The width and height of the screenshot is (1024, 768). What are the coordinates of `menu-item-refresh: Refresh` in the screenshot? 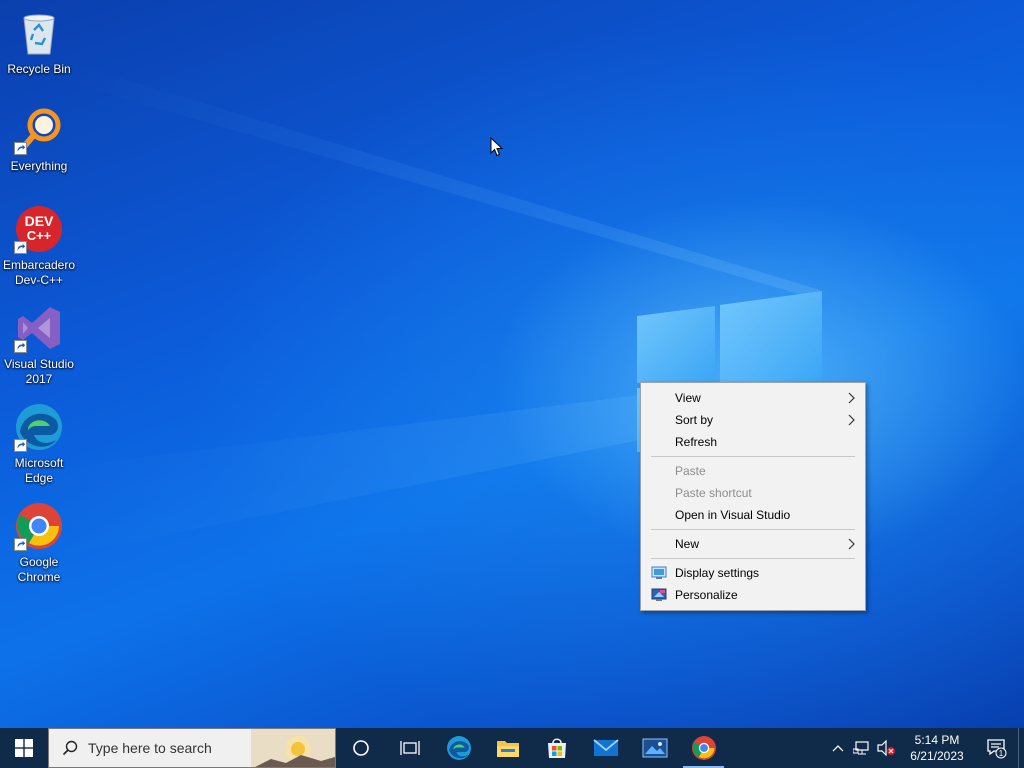 It's located at (753, 442).